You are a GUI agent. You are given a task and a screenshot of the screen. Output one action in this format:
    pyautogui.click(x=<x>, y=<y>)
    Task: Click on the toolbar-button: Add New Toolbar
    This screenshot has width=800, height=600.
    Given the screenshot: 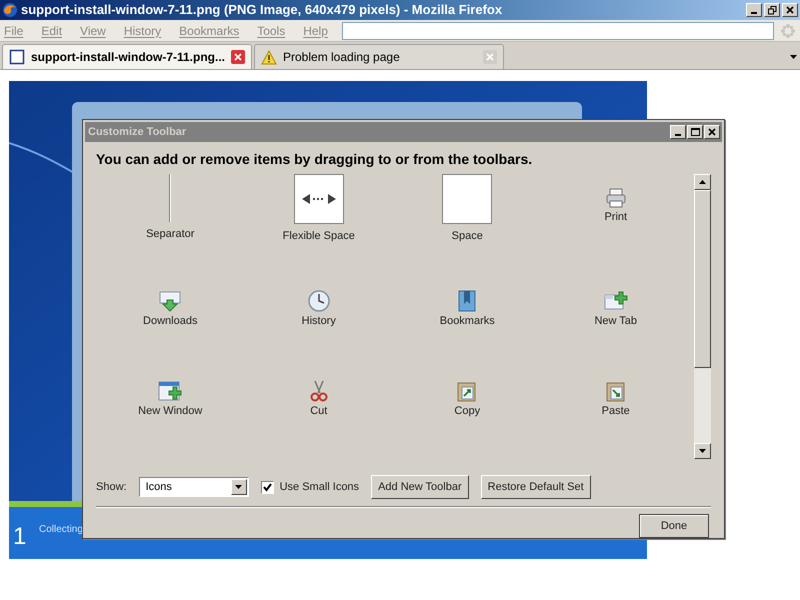 What is the action you would take?
    pyautogui.click(x=420, y=487)
    